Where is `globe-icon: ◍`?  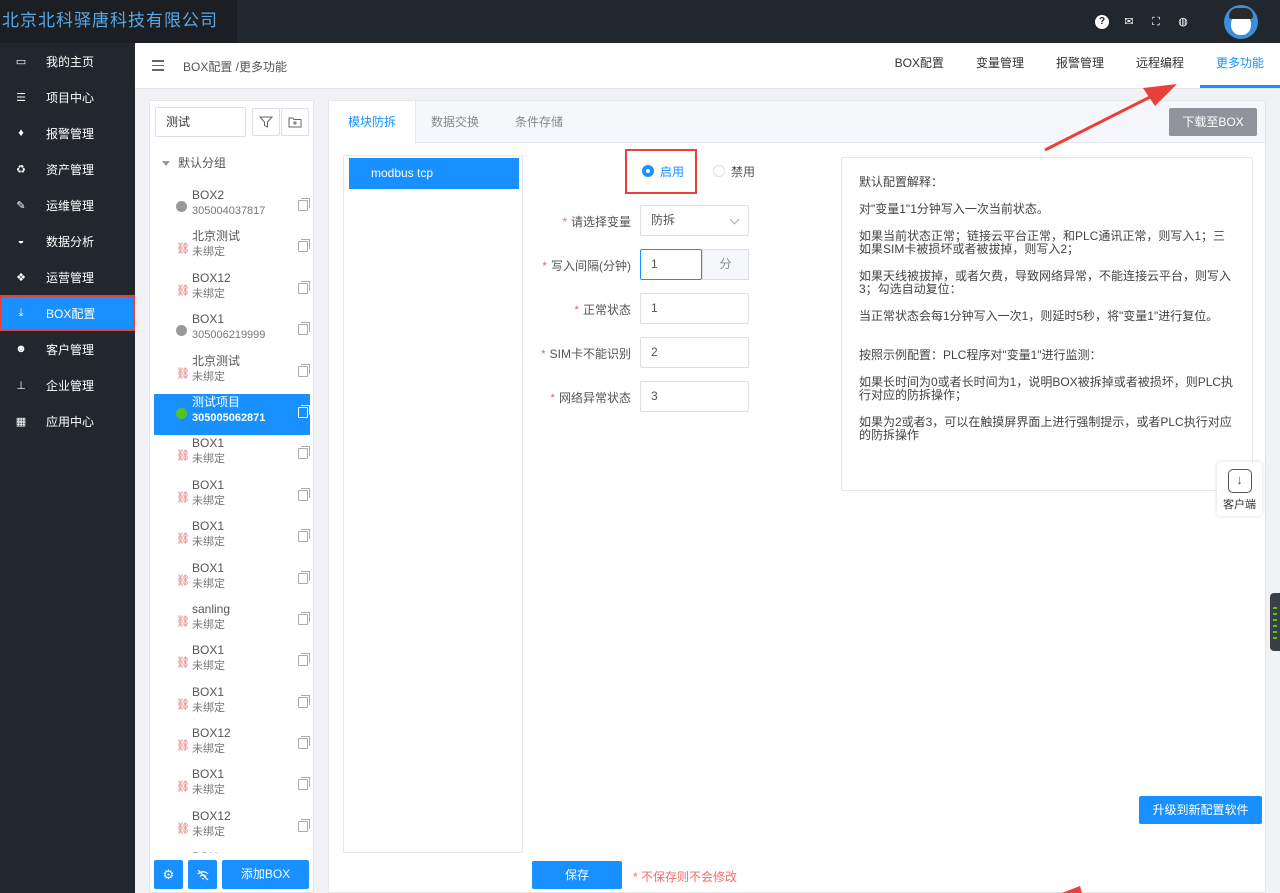 globe-icon: ◍ is located at coordinates (1183, 22).